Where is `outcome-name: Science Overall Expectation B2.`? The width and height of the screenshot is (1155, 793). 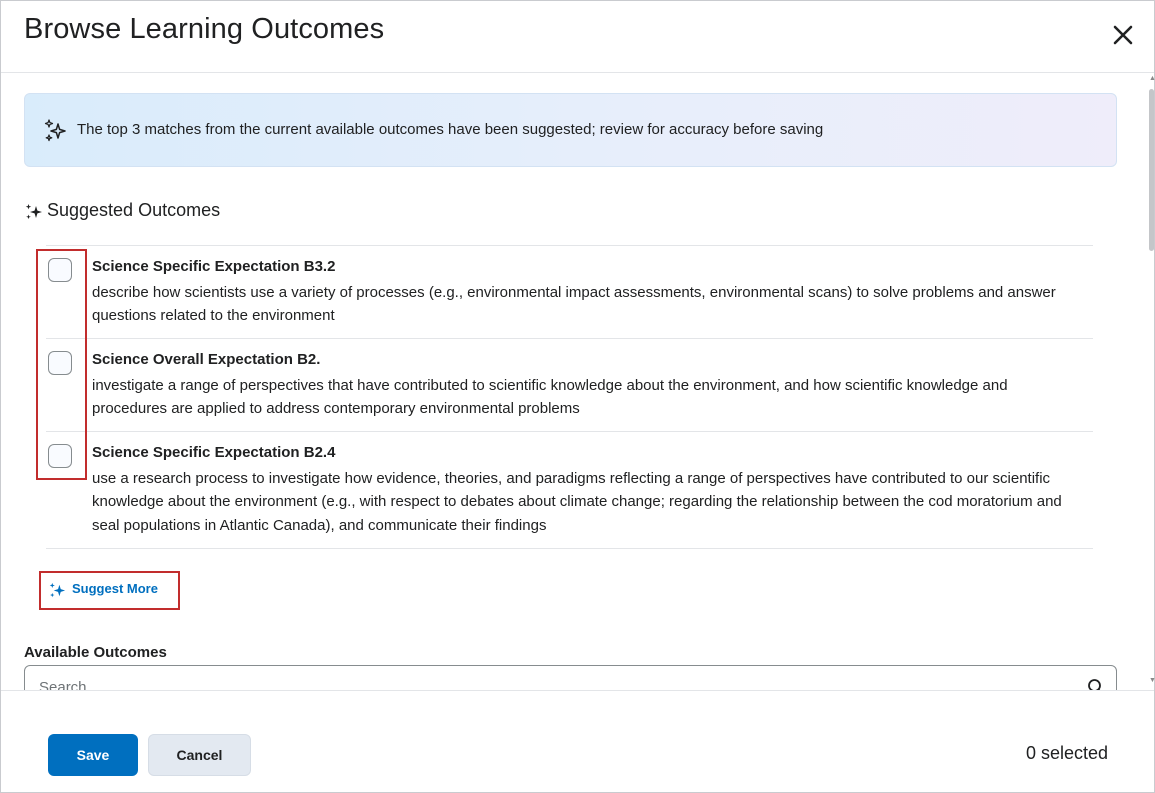 outcome-name: Science Overall Expectation B2. is located at coordinates (206, 359).